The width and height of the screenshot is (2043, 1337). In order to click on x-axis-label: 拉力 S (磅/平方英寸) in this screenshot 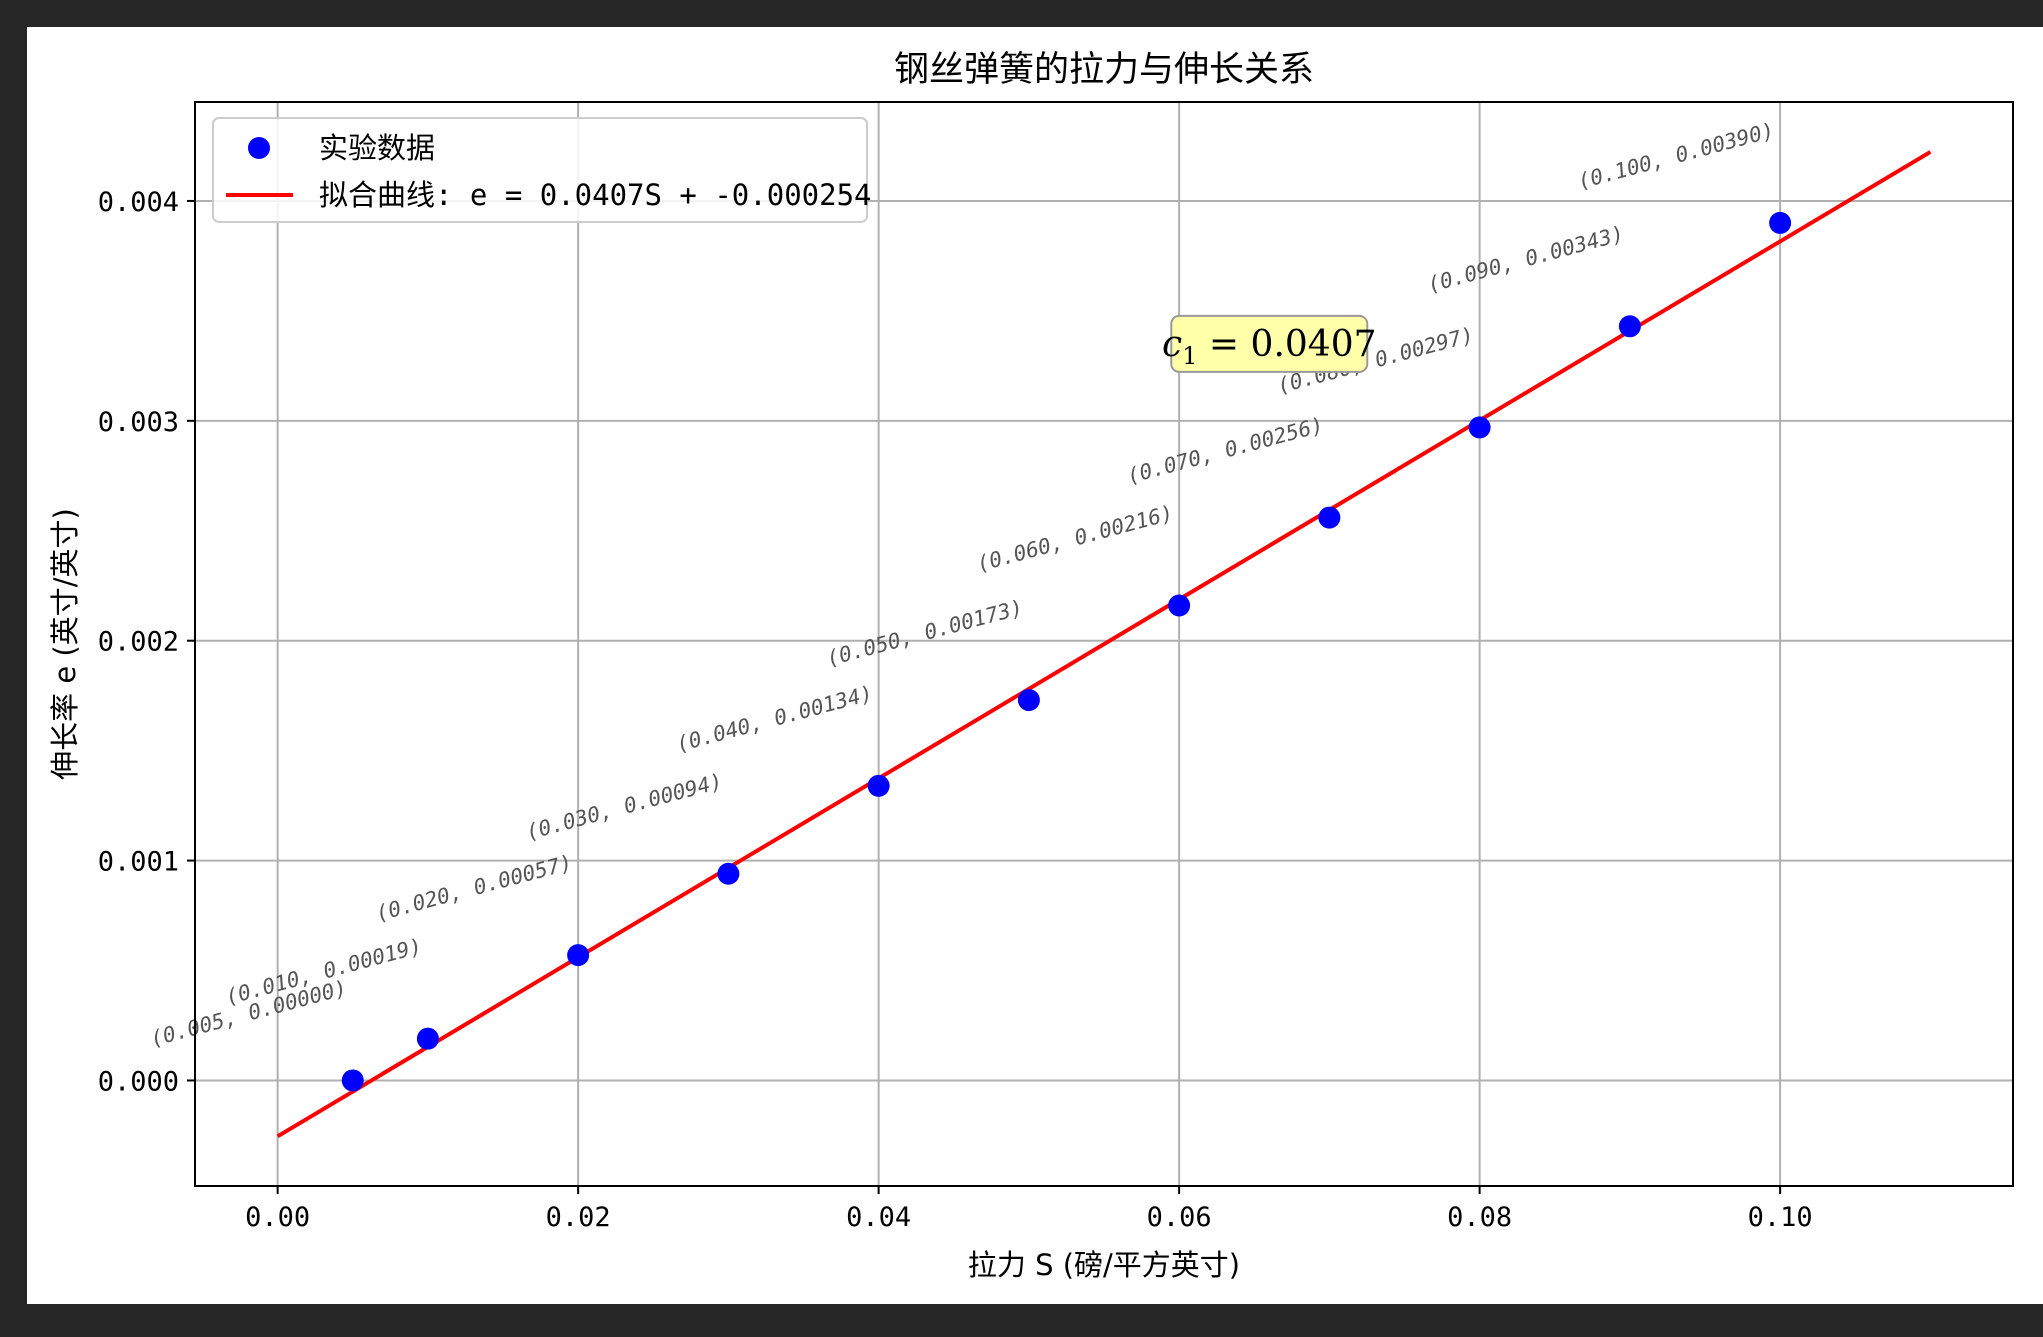, I will do `click(1104, 1265)`.